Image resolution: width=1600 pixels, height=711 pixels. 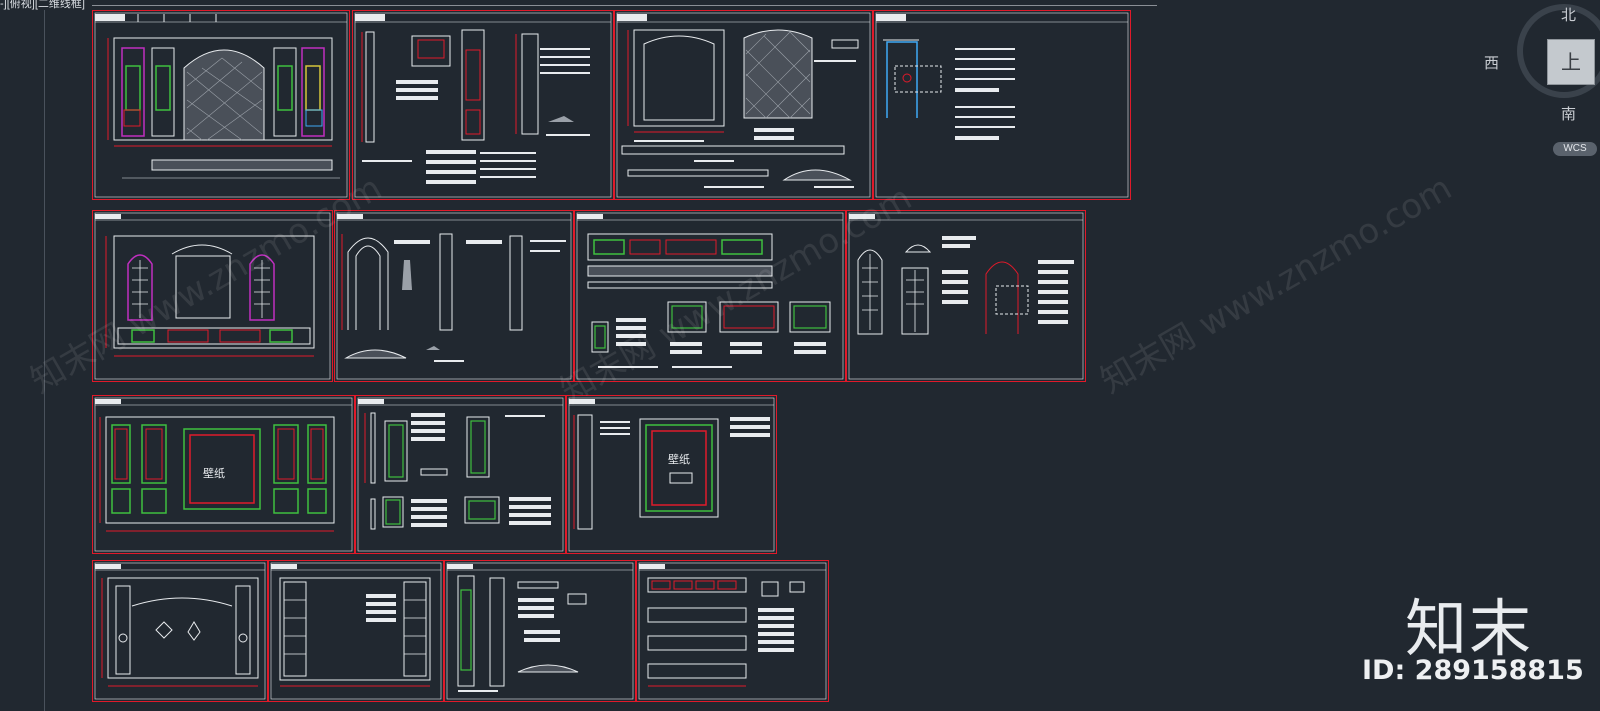 I want to click on sheet-row2-b, so click(x=454, y=296).